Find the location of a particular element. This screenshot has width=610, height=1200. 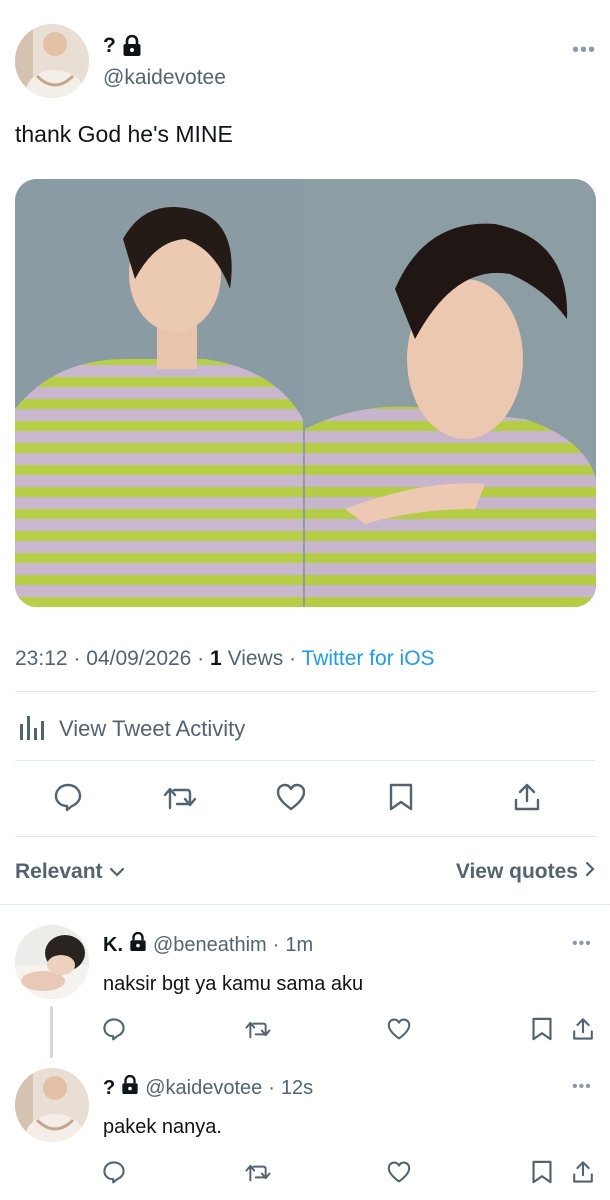

reply-time: 1m is located at coordinates (299, 945).